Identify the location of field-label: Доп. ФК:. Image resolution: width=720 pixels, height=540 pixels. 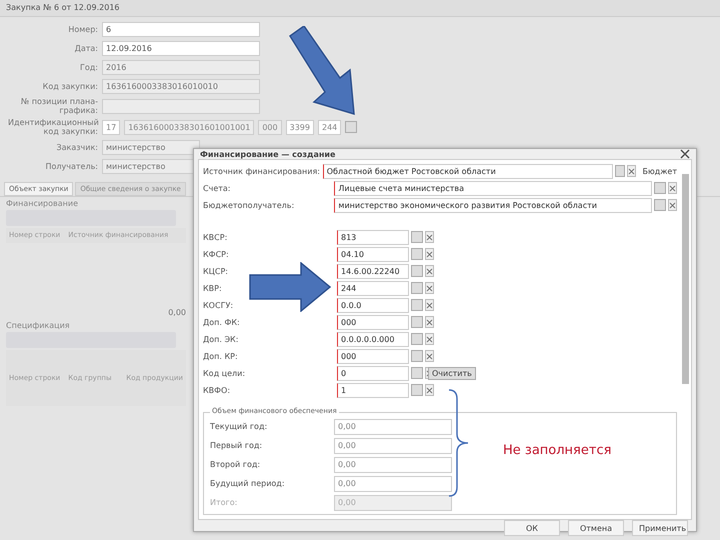
(222, 322).